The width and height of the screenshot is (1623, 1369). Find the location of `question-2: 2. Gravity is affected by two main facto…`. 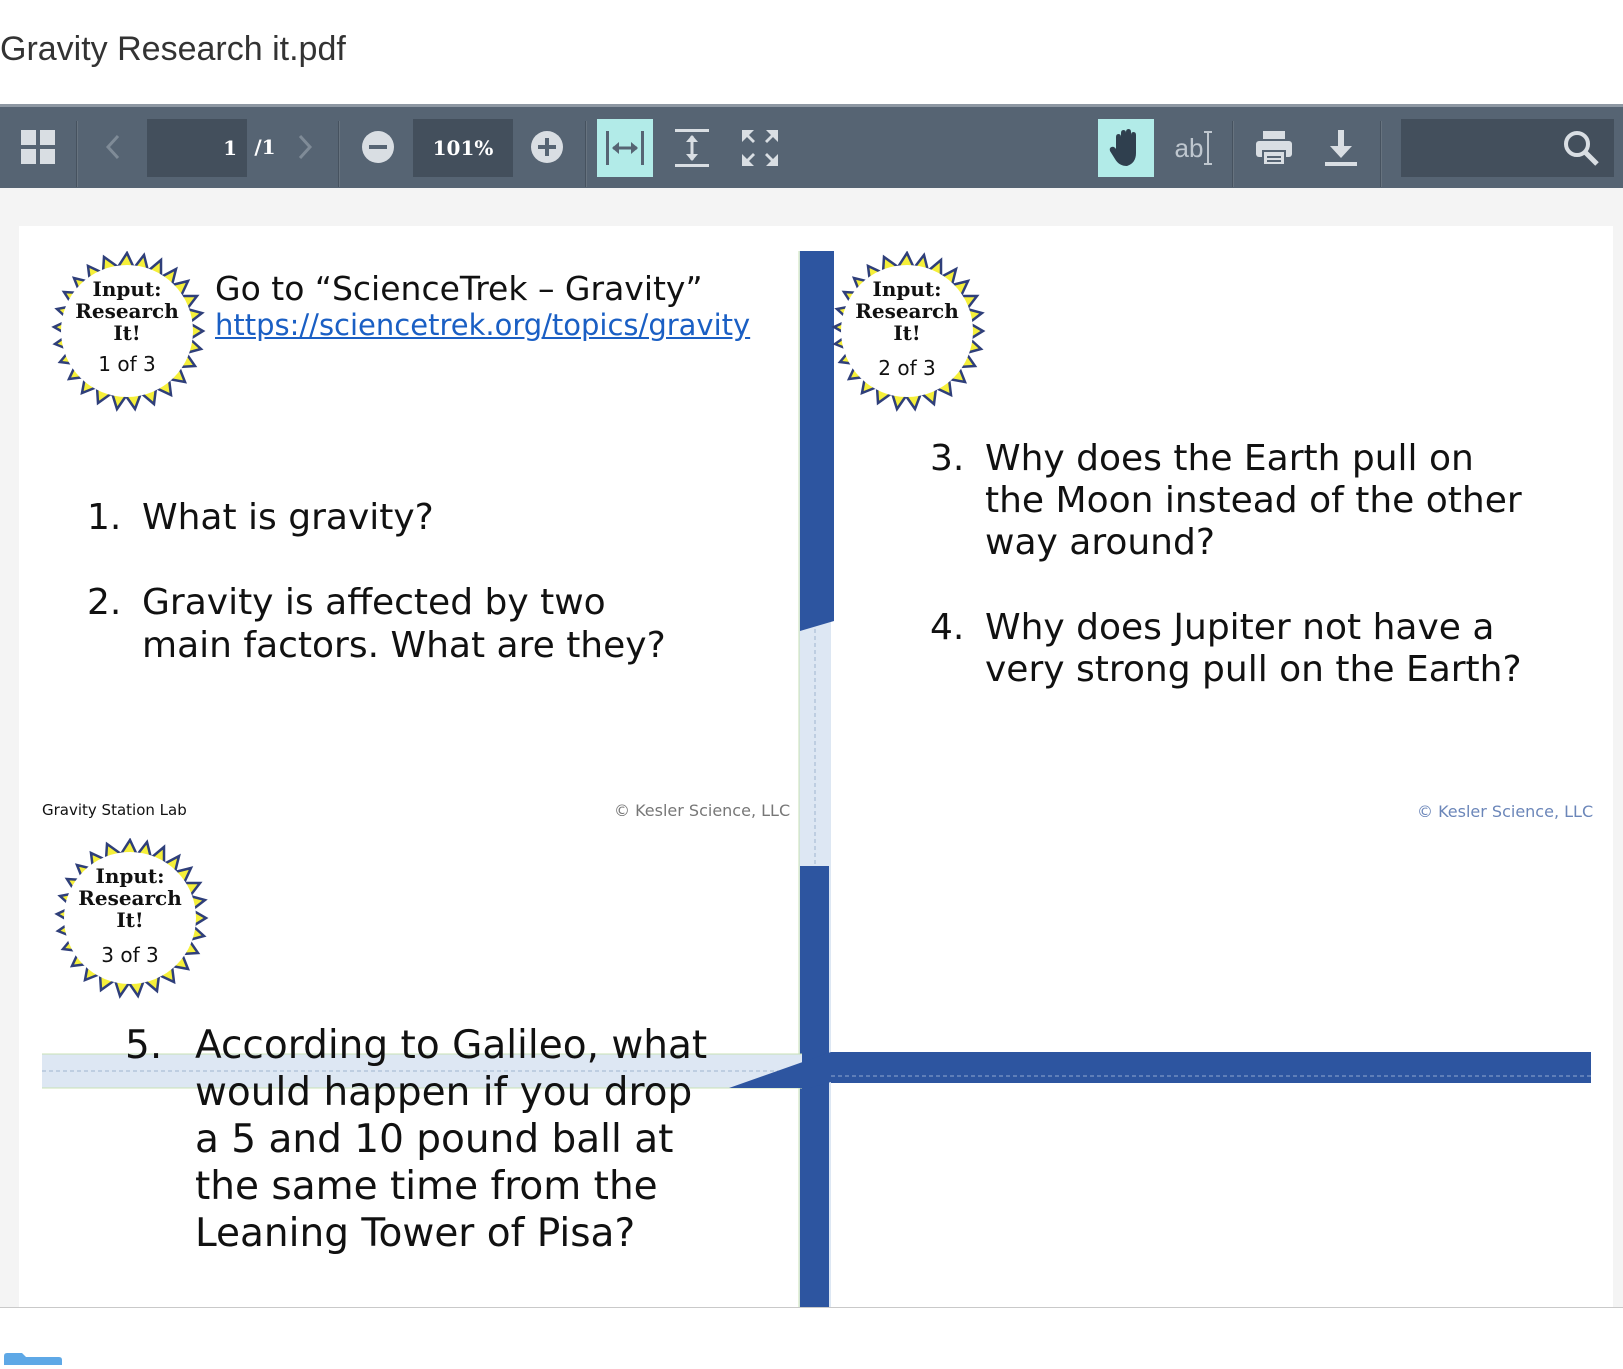

question-2: 2. Gravity is affected by two main facto… is located at coordinates (437, 626).